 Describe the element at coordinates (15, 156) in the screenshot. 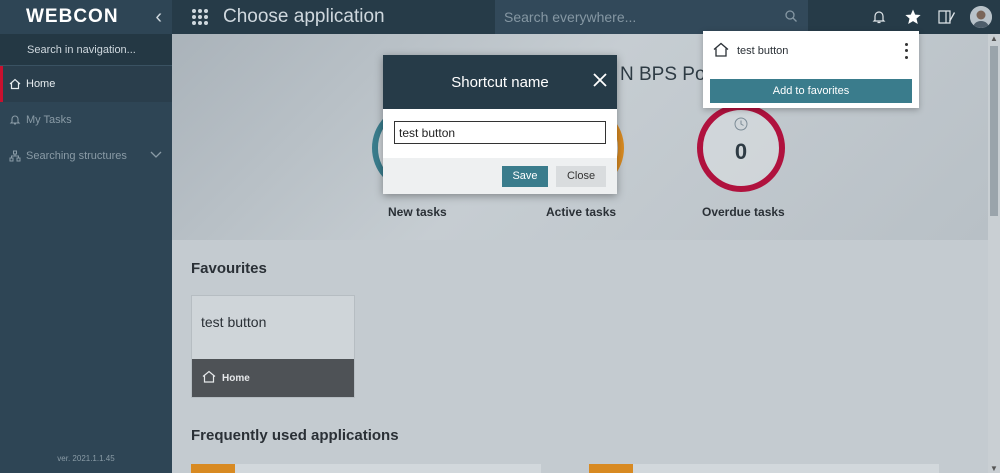

I see `hierarchy-icon` at that location.